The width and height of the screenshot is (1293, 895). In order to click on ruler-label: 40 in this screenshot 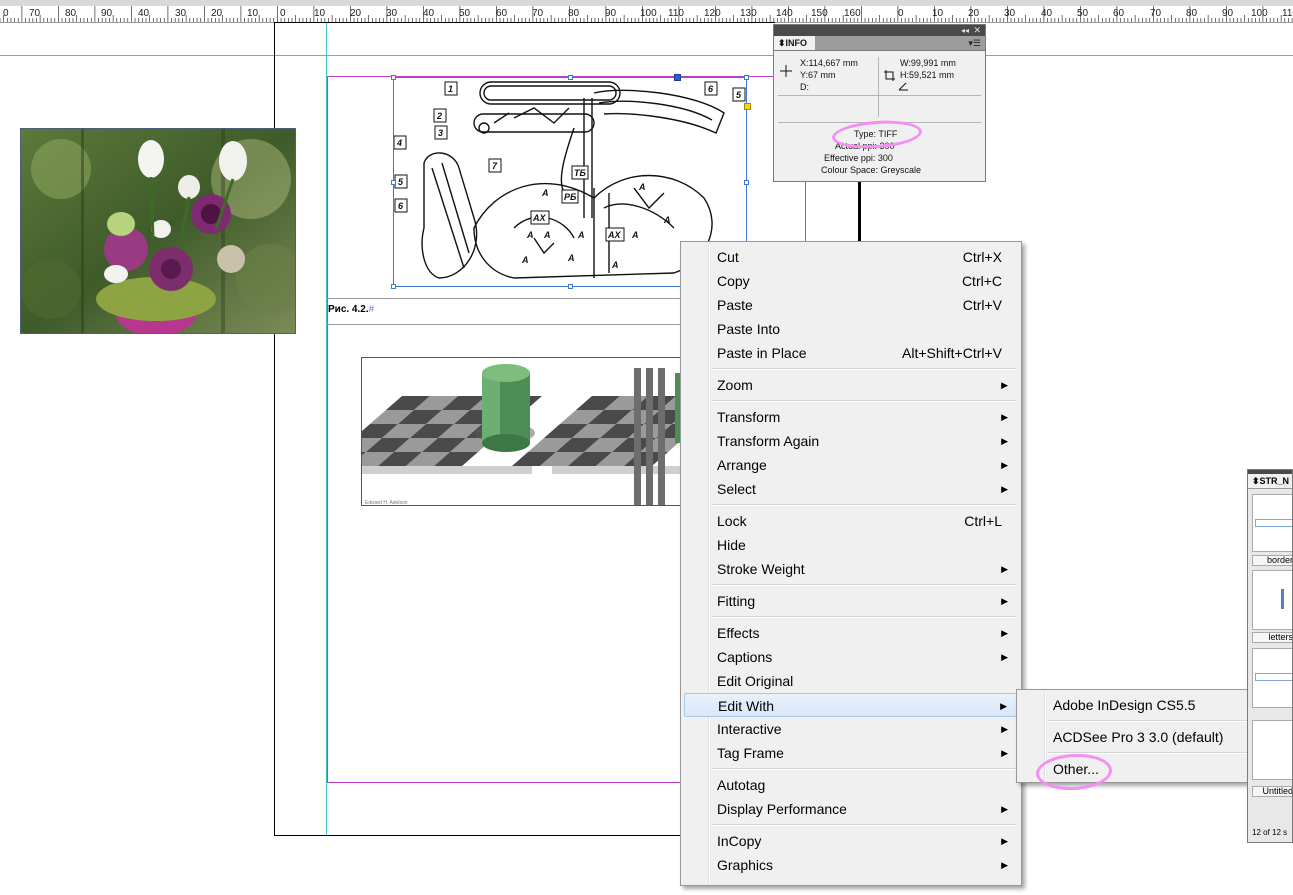, I will do `click(429, 13)`.